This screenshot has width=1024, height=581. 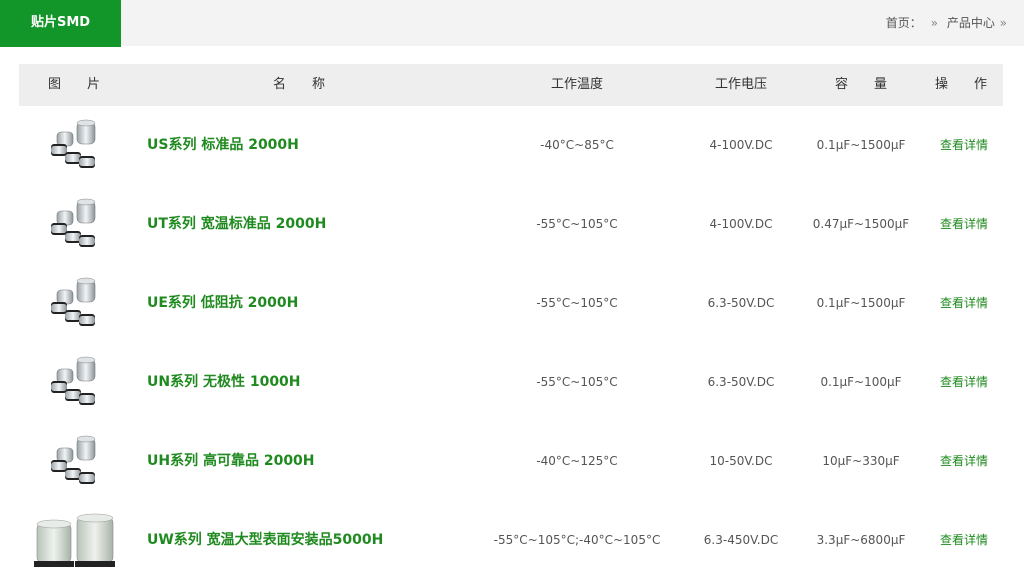 I want to click on tab-smd: 贴片SMD, so click(x=60, y=23).